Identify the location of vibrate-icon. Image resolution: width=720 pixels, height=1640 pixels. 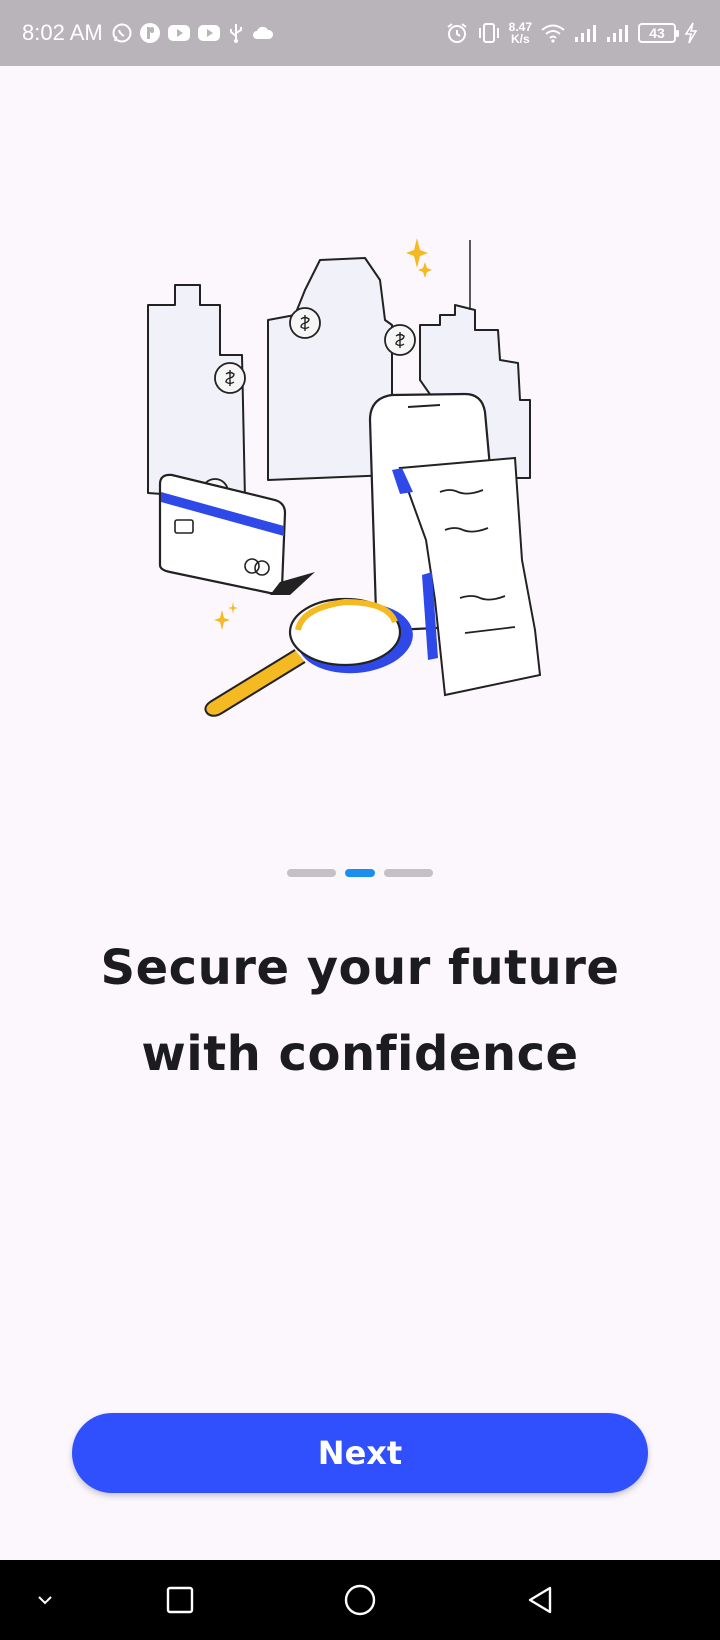
(489, 33).